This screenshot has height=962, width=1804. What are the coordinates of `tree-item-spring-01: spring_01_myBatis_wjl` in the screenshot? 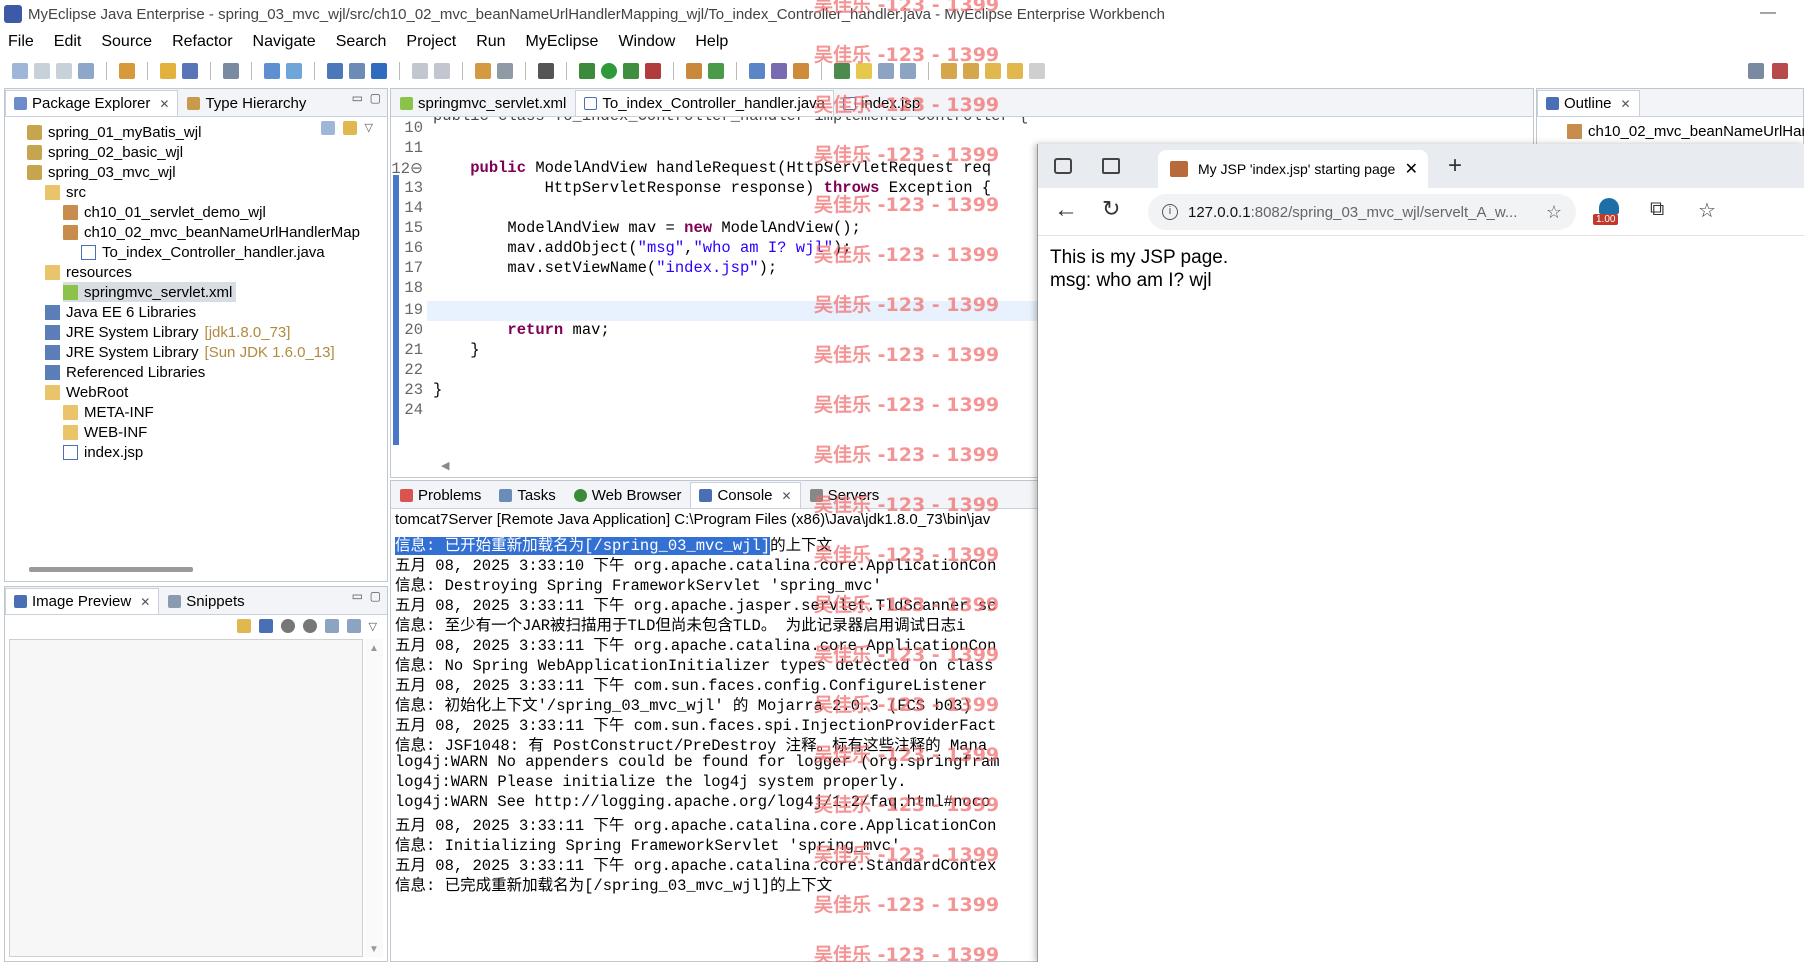 It's located at (114, 132).